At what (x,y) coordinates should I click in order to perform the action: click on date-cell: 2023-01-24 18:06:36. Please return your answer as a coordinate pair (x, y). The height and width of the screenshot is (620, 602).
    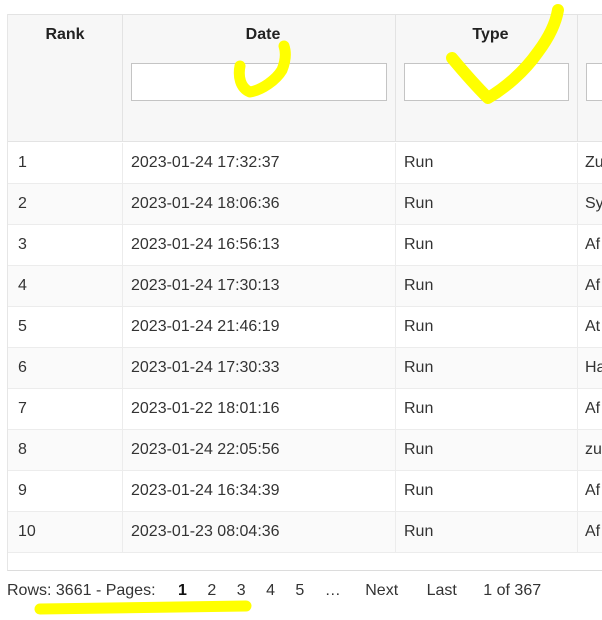
    Looking at the image, I should click on (259, 204).